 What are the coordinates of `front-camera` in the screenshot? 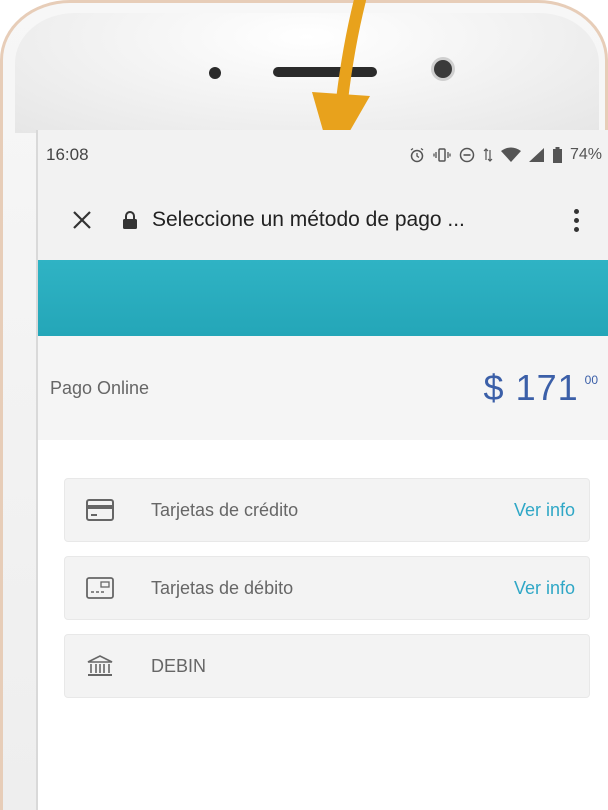 It's located at (443, 69).